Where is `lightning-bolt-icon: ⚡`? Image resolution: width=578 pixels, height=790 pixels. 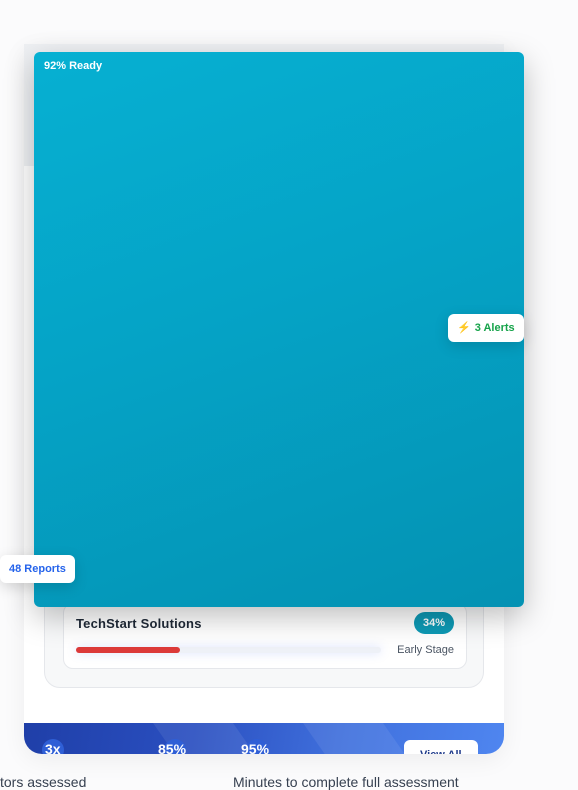
lightning-bolt-icon: ⚡ is located at coordinates (464, 328).